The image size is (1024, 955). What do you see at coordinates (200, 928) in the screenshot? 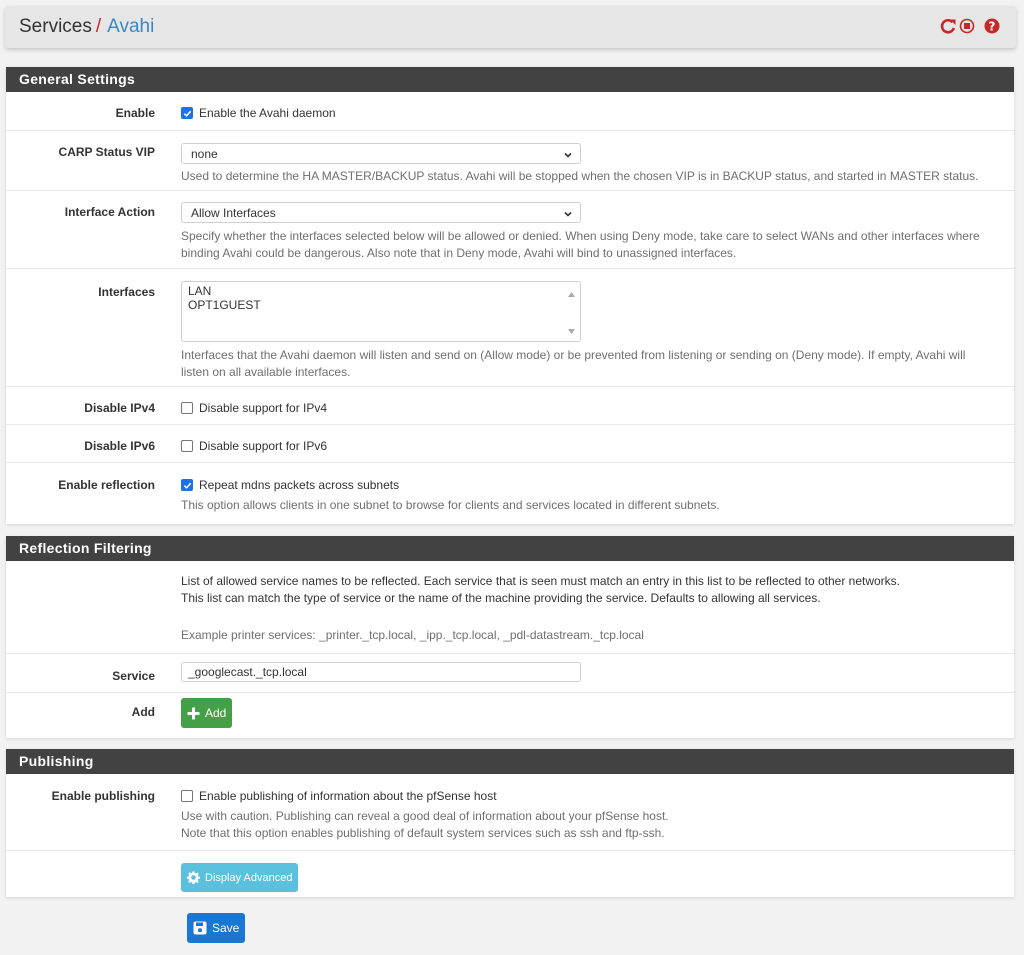
I see `floppy-disk-icon` at bounding box center [200, 928].